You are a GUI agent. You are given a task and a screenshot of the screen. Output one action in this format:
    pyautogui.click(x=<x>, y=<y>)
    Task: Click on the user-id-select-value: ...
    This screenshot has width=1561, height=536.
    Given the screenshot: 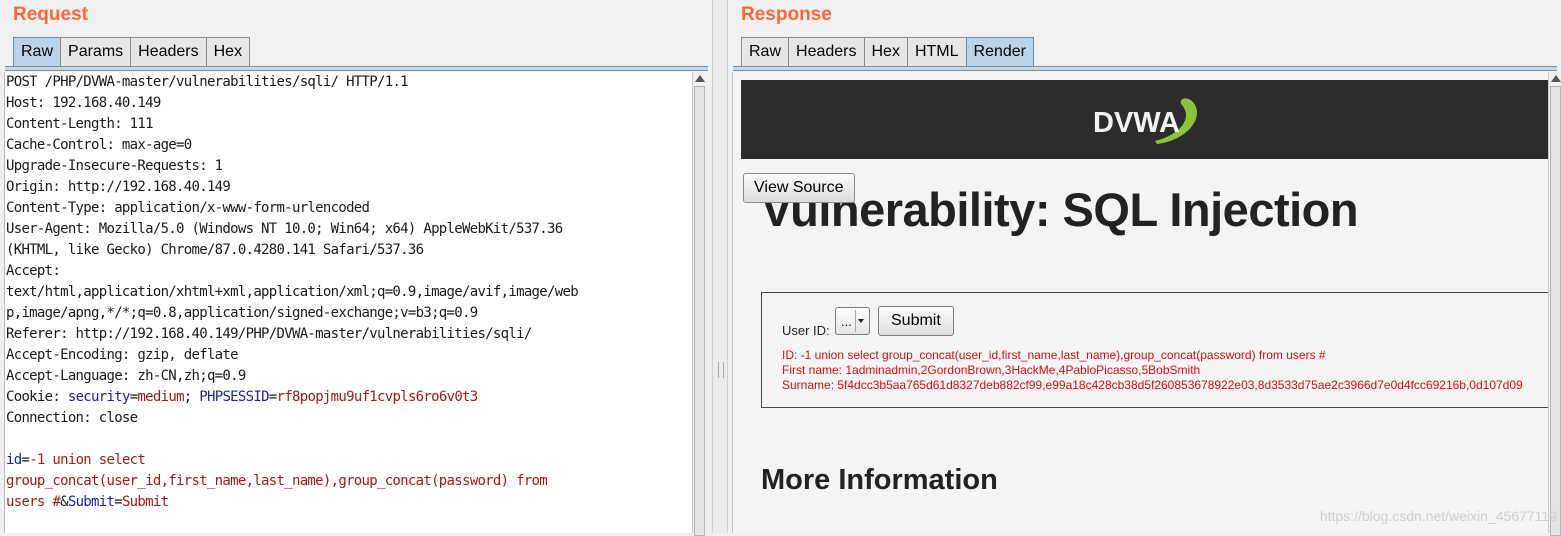 What is the action you would take?
    pyautogui.click(x=846, y=321)
    